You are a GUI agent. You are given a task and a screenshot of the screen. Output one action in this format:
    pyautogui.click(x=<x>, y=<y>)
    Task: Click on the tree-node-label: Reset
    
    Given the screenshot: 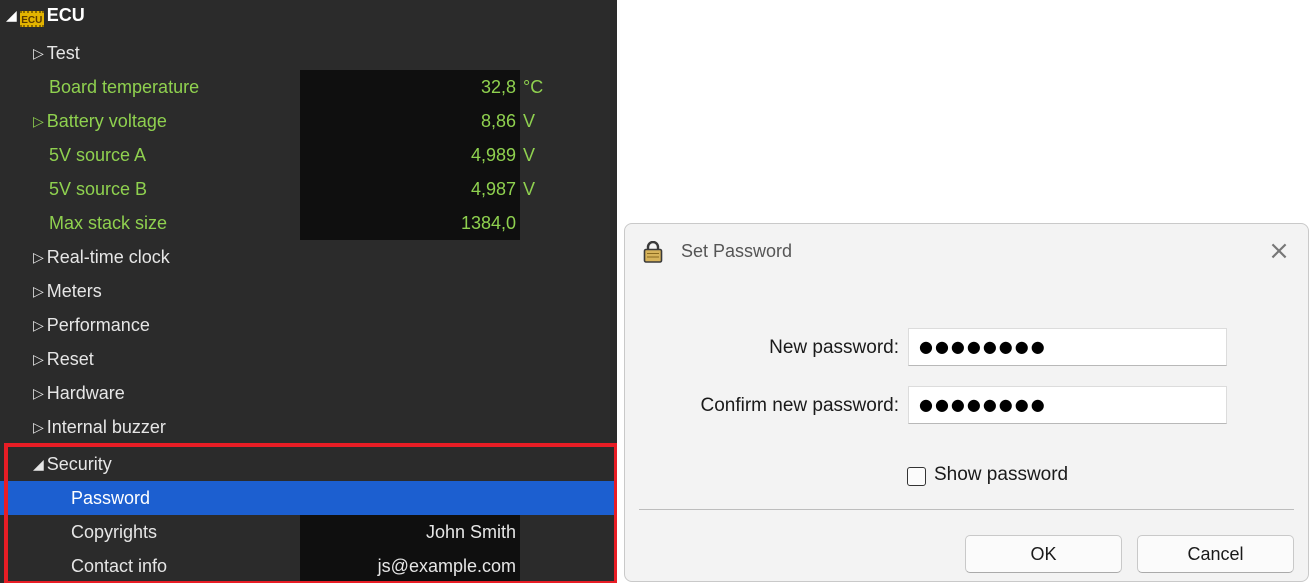 What is the action you would take?
    pyautogui.click(x=70, y=359)
    